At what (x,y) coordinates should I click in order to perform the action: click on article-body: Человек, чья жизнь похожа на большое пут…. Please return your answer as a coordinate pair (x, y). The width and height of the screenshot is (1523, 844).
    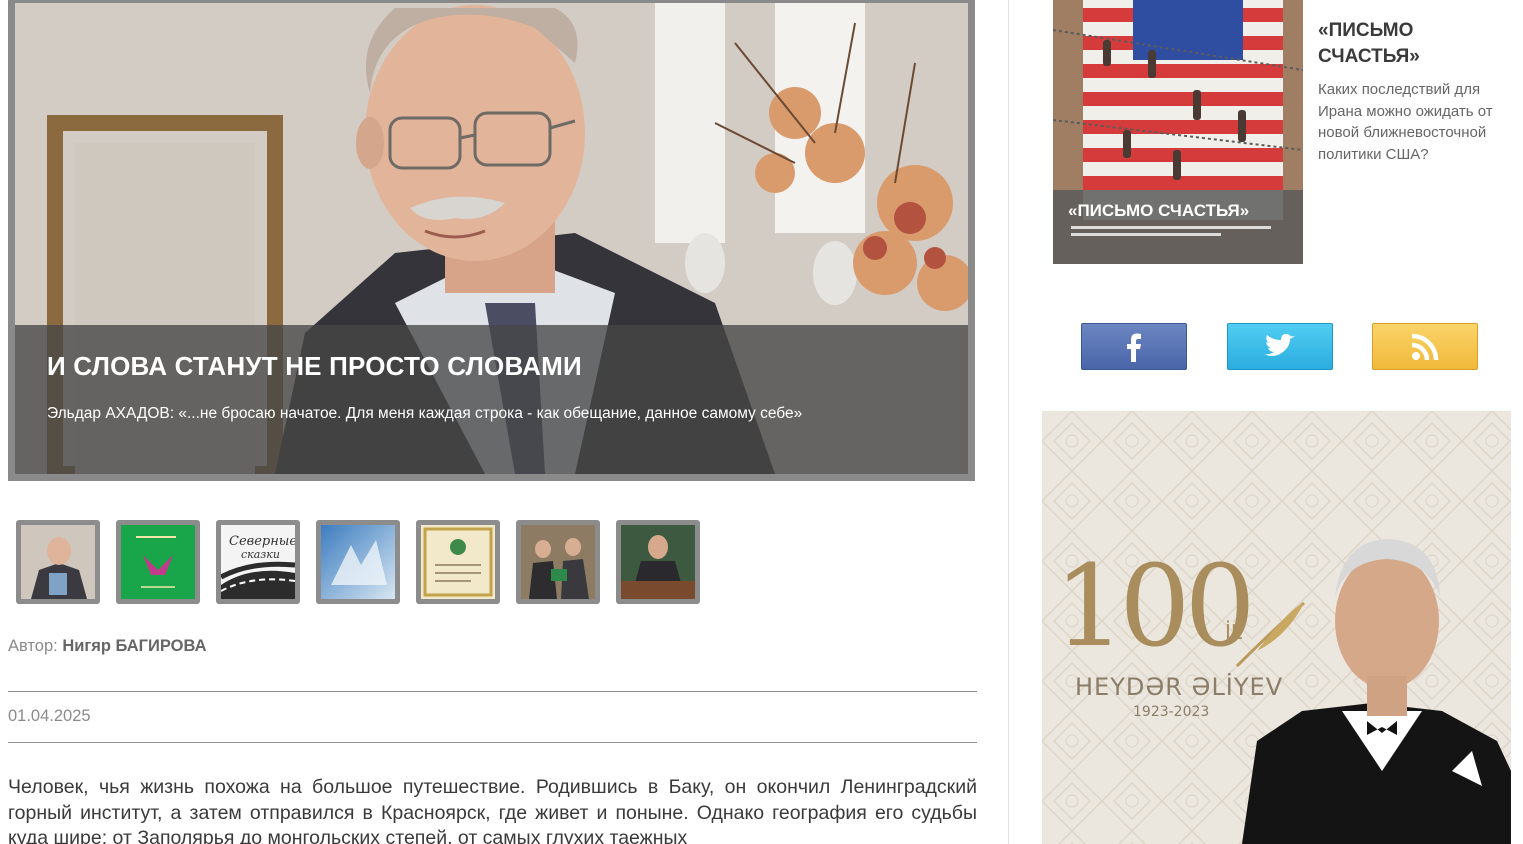
    Looking at the image, I should click on (492, 810).